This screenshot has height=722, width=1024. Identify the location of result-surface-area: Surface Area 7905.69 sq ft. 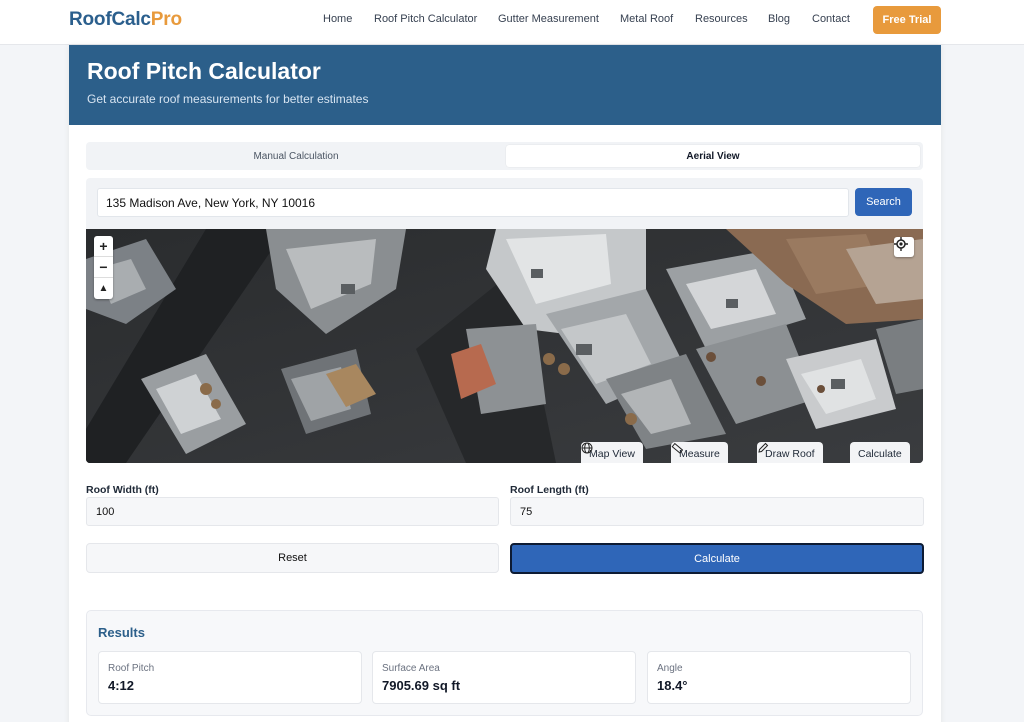
(504, 677).